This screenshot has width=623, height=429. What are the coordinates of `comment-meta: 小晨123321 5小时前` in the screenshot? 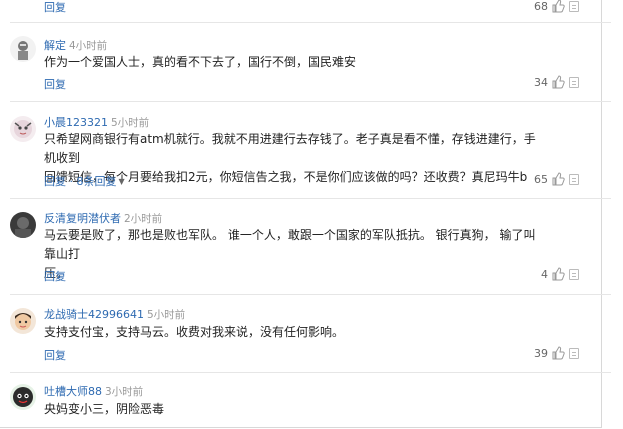 It's located at (96, 122).